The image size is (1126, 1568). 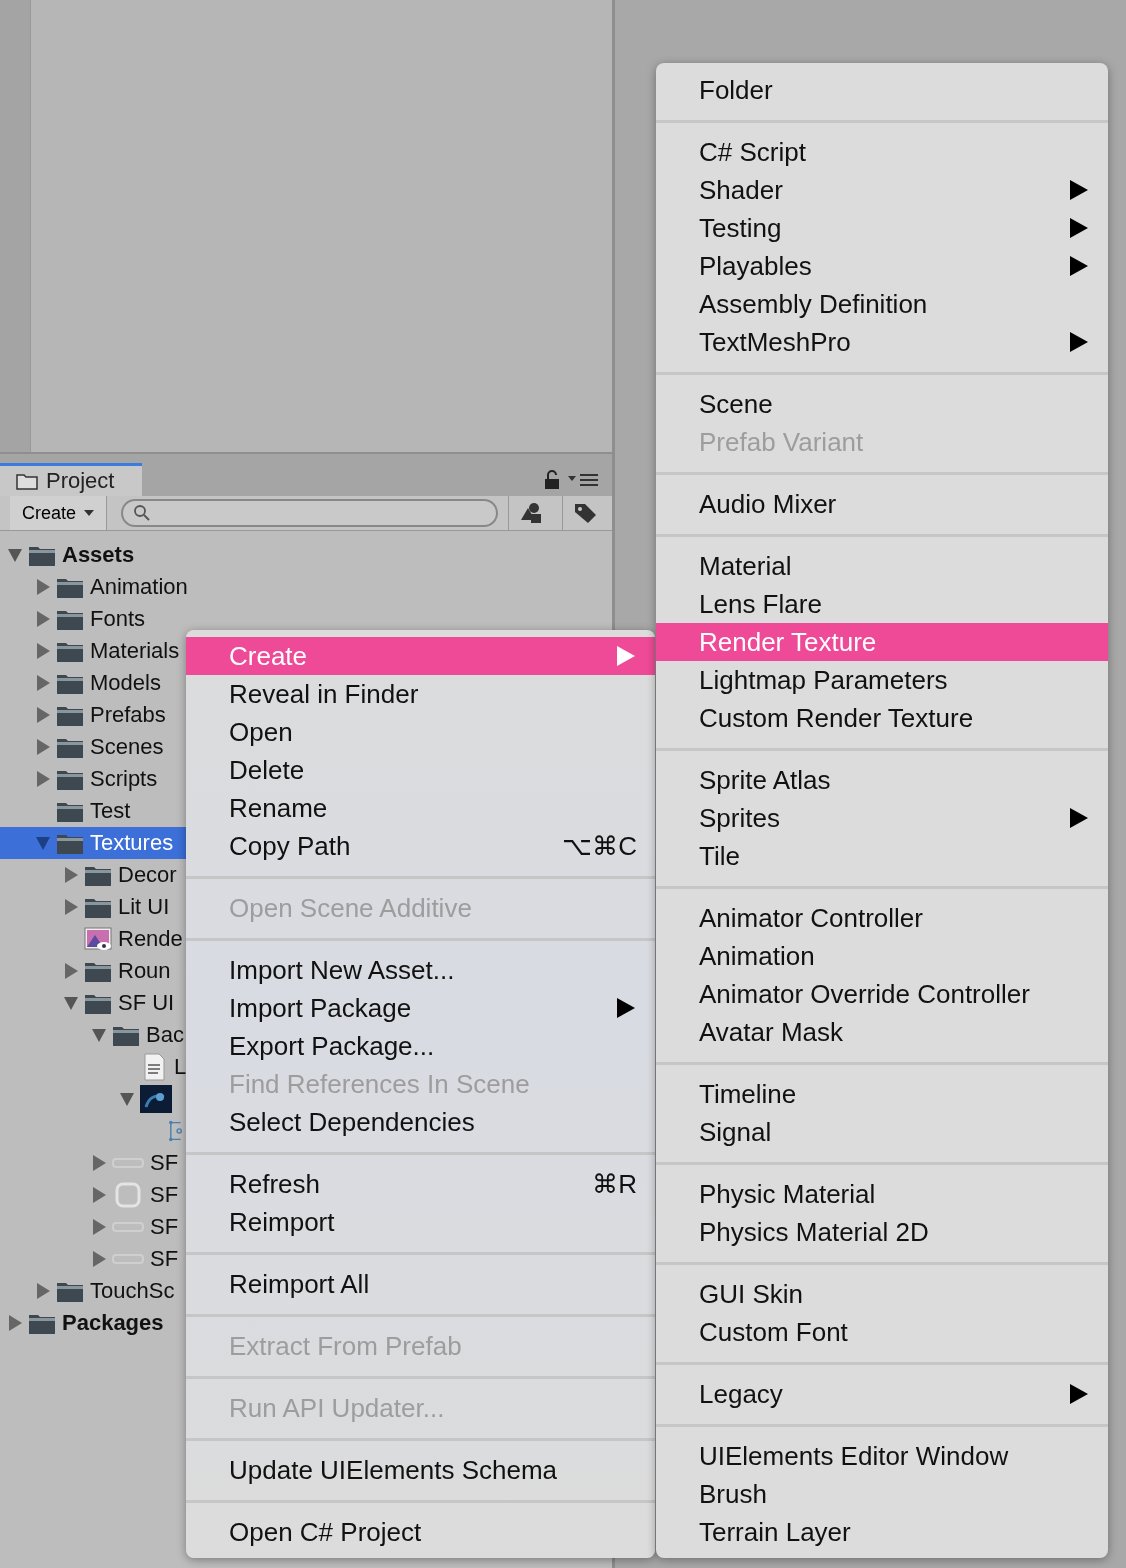 I want to click on tree-item-label: Packages, so click(x=113, y=1323).